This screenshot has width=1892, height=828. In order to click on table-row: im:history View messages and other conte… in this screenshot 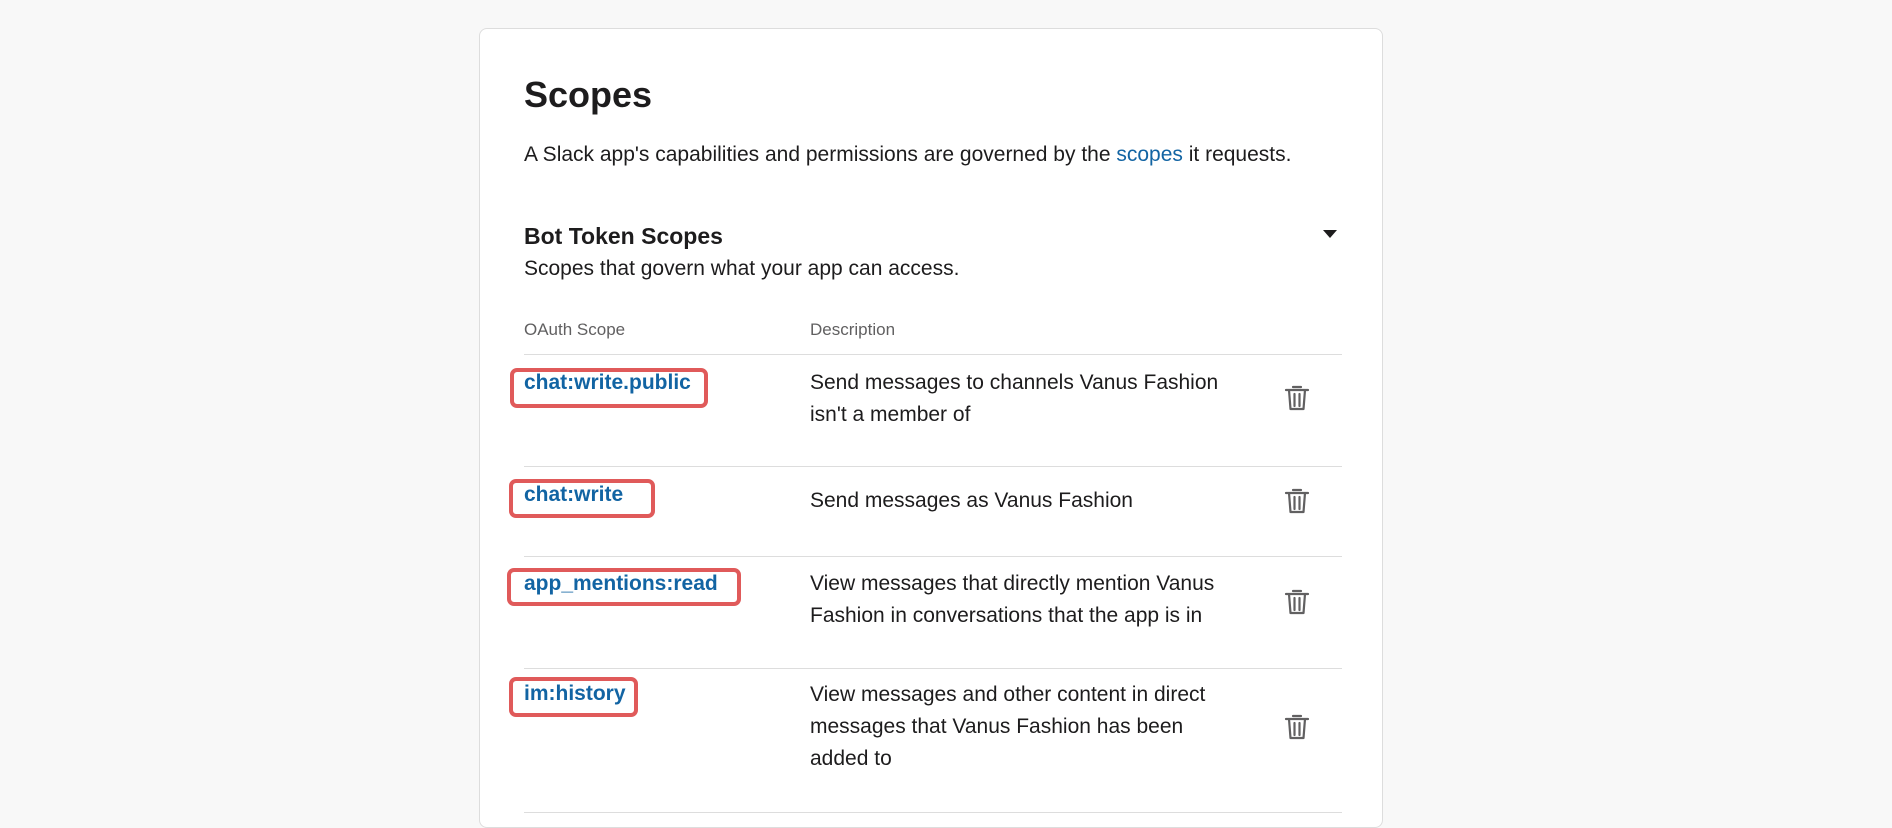, I will do `click(925, 741)`.